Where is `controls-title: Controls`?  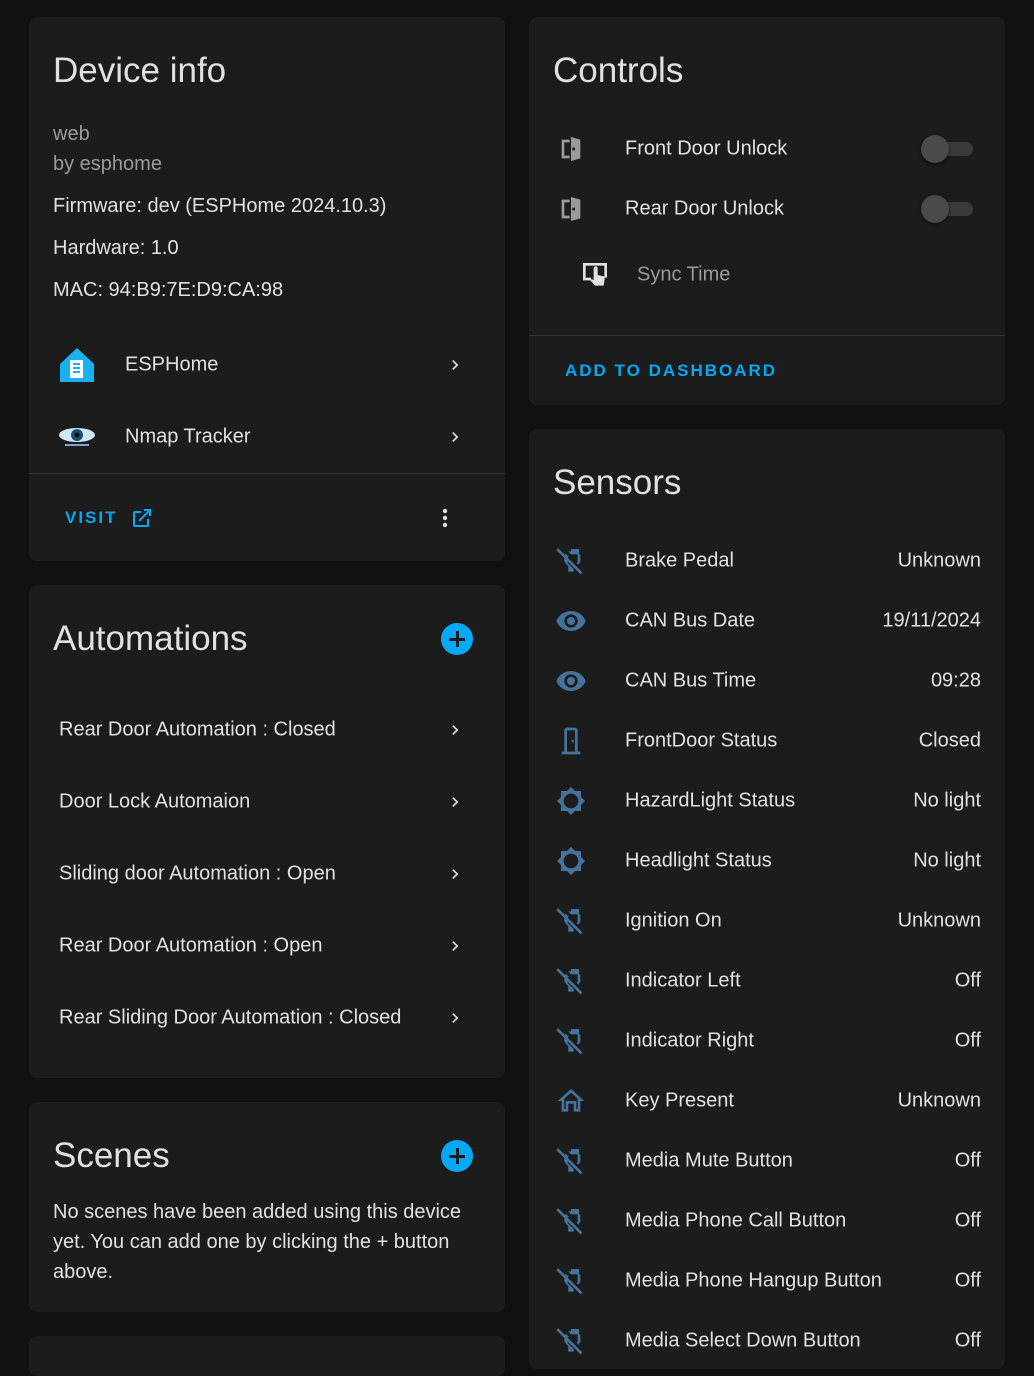 controls-title: Controls is located at coordinates (618, 70).